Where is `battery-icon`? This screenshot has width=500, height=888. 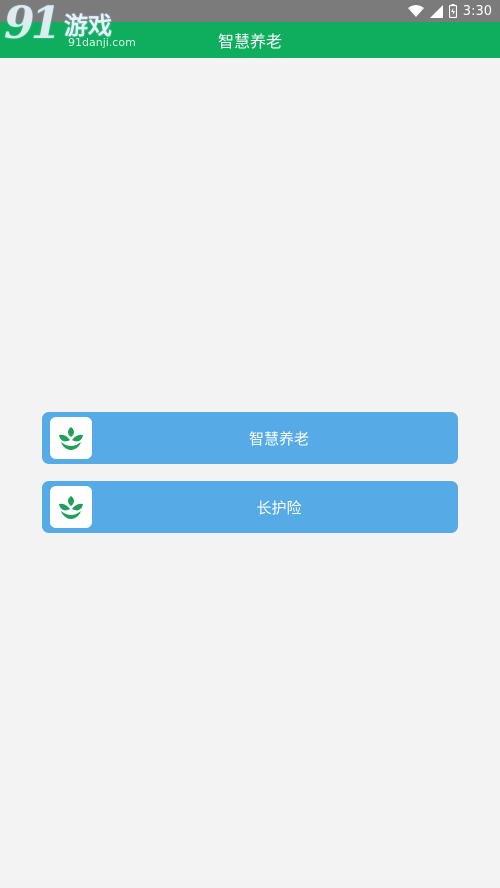
battery-icon is located at coordinates (452, 11).